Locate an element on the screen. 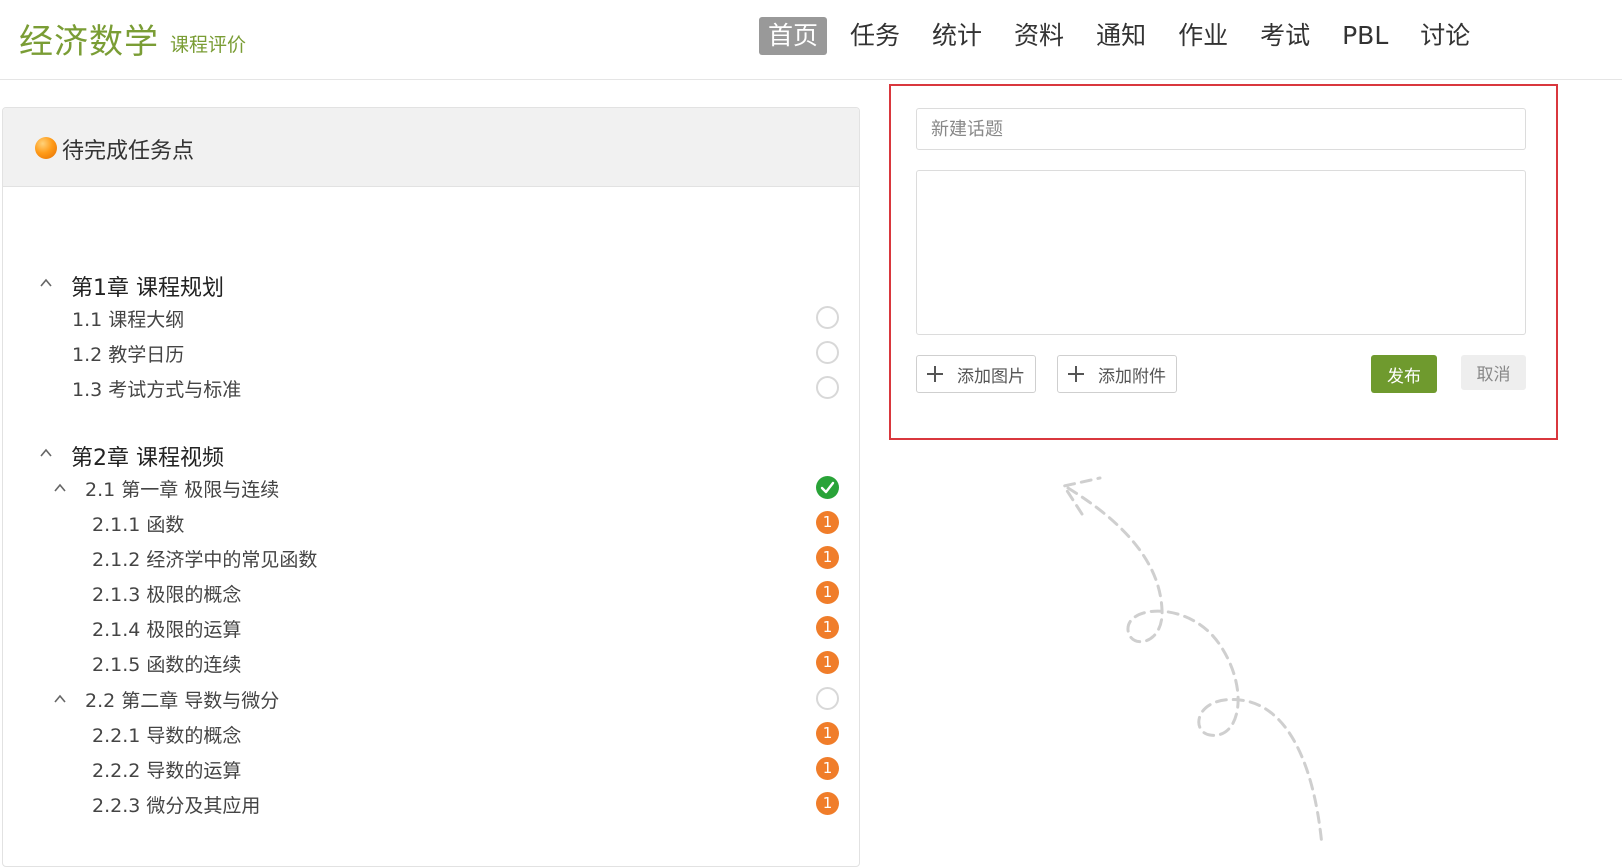 The width and height of the screenshot is (1622, 867). publish-button: 发布 is located at coordinates (1404, 374).